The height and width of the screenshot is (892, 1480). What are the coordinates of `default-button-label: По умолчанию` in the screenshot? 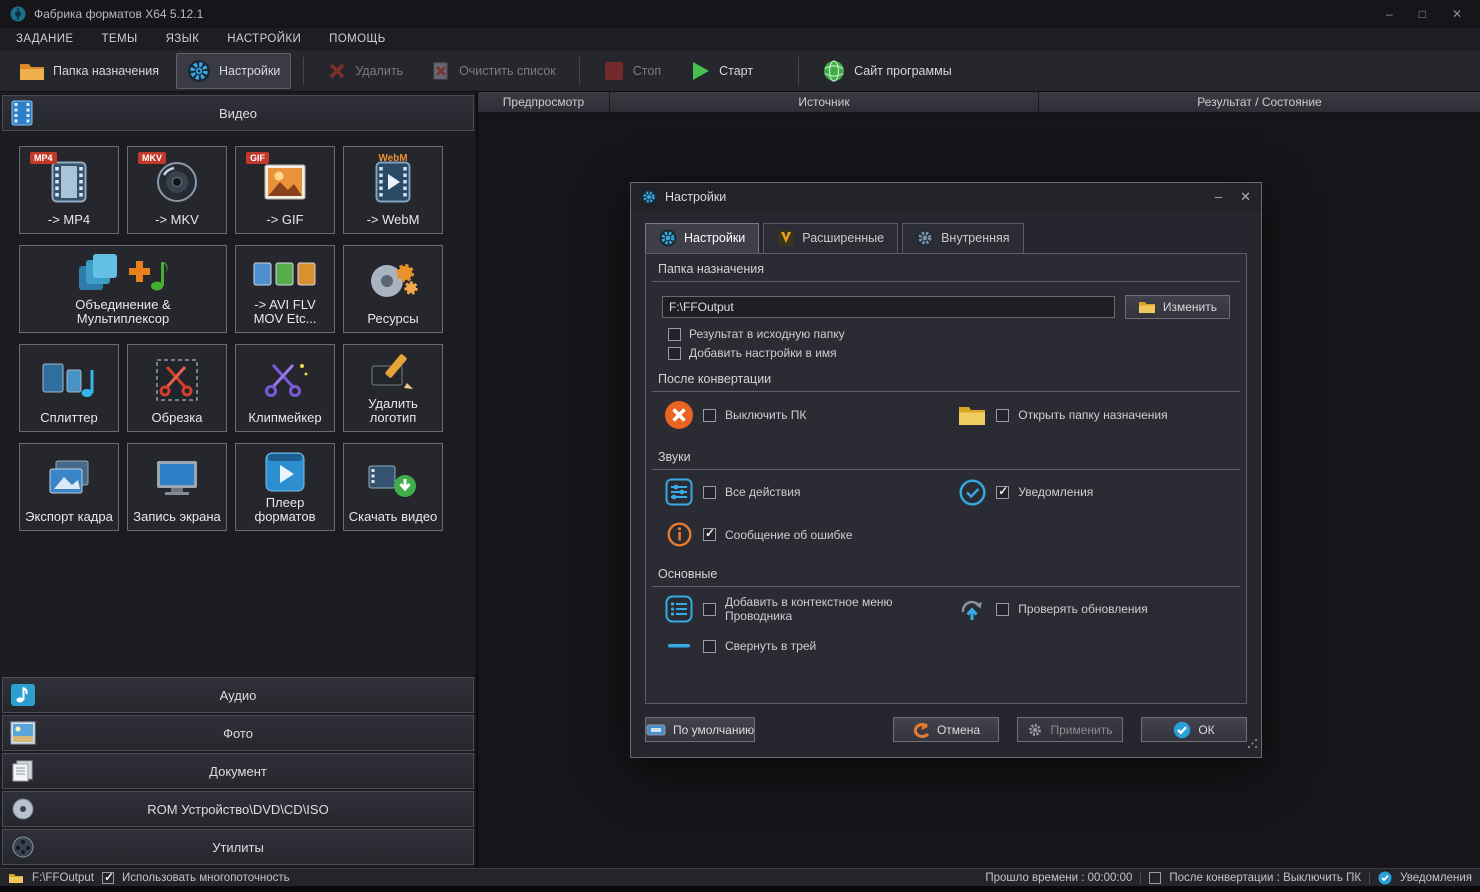 It's located at (714, 729).